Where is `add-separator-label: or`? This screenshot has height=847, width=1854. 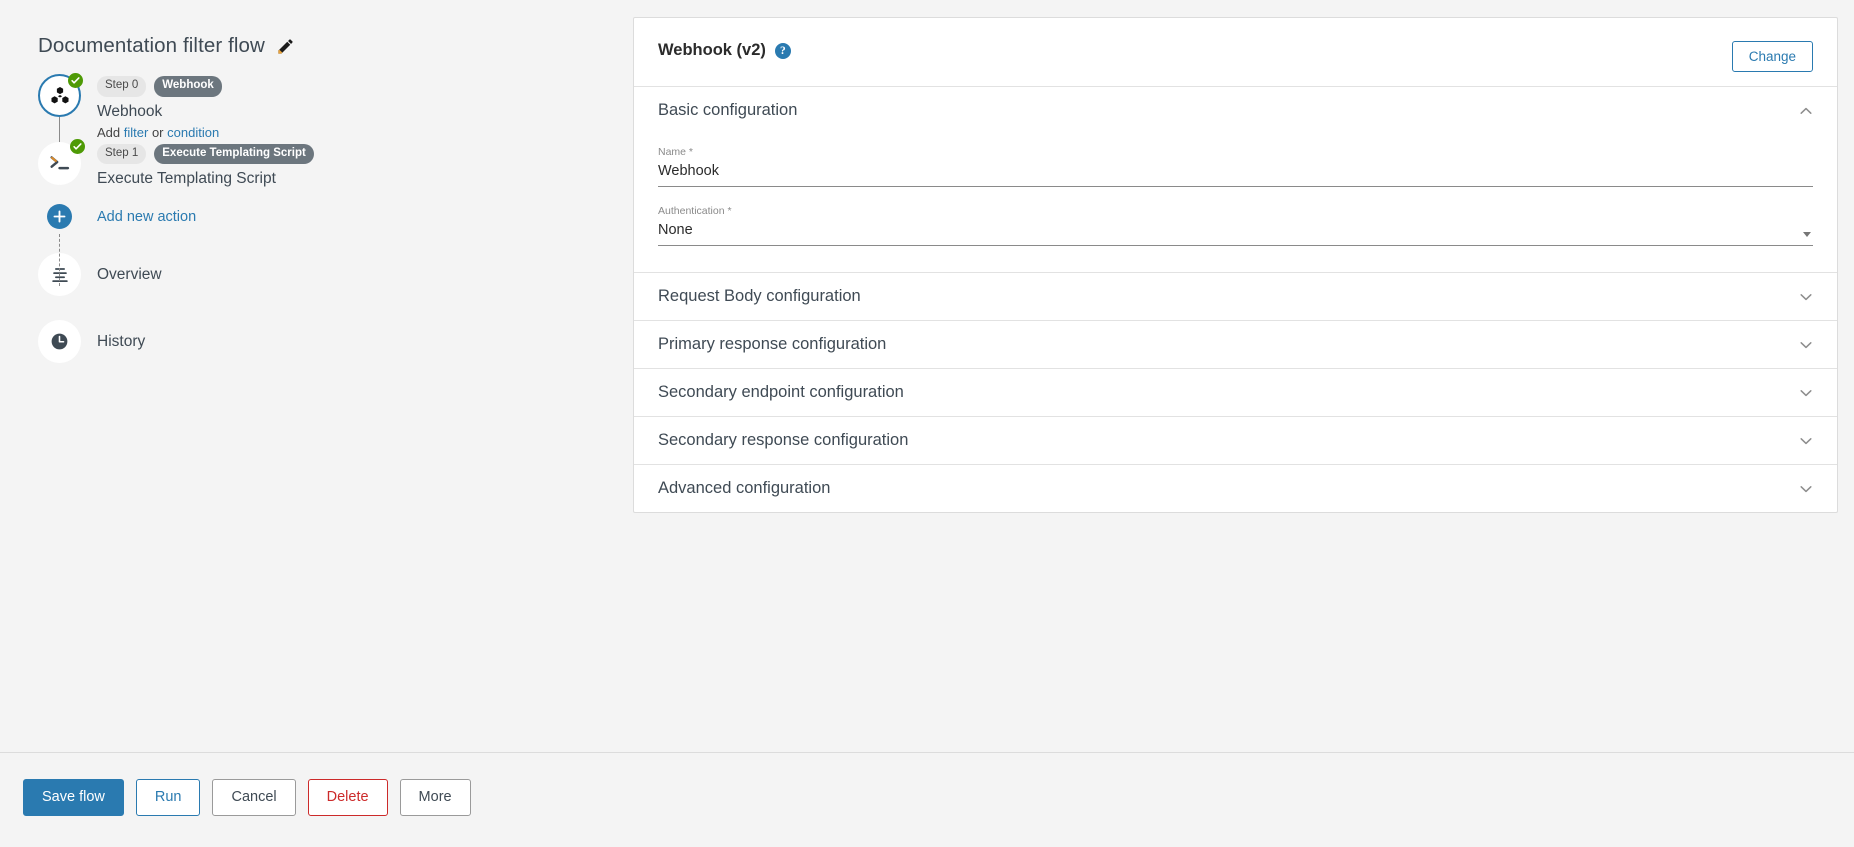 add-separator-label: or is located at coordinates (157, 132).